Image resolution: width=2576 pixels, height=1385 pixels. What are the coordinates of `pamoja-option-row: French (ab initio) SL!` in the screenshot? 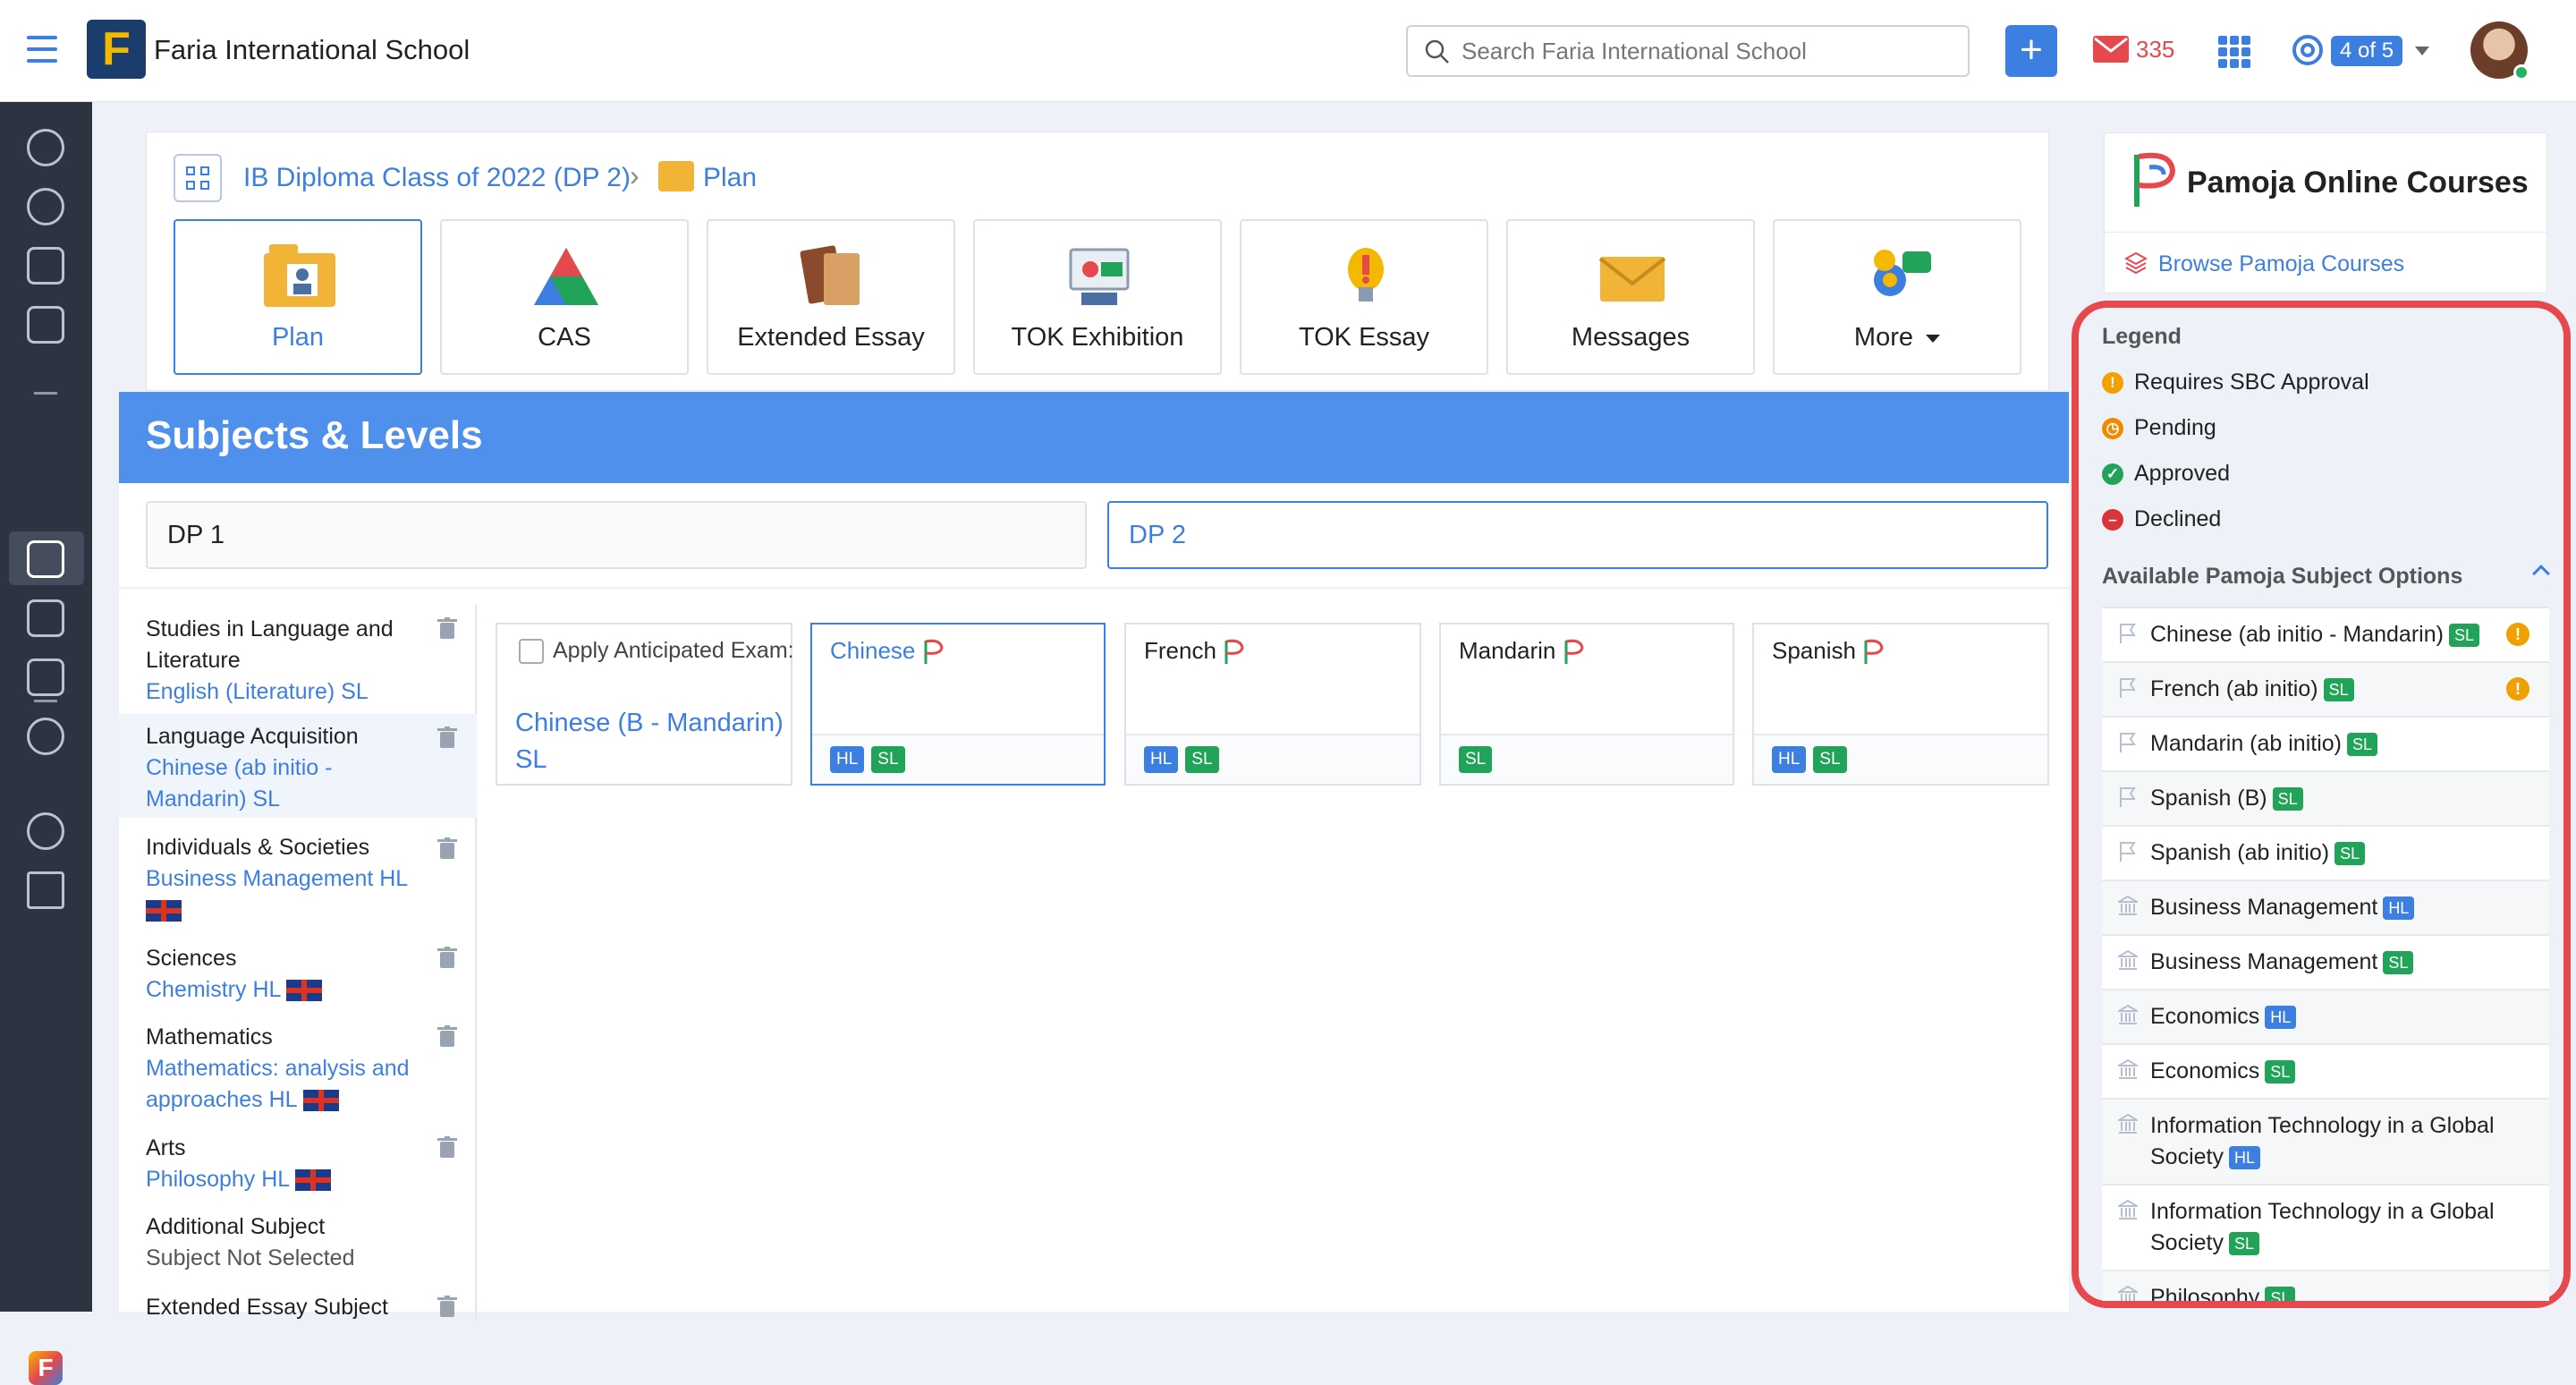 It's located at (2325, 690).